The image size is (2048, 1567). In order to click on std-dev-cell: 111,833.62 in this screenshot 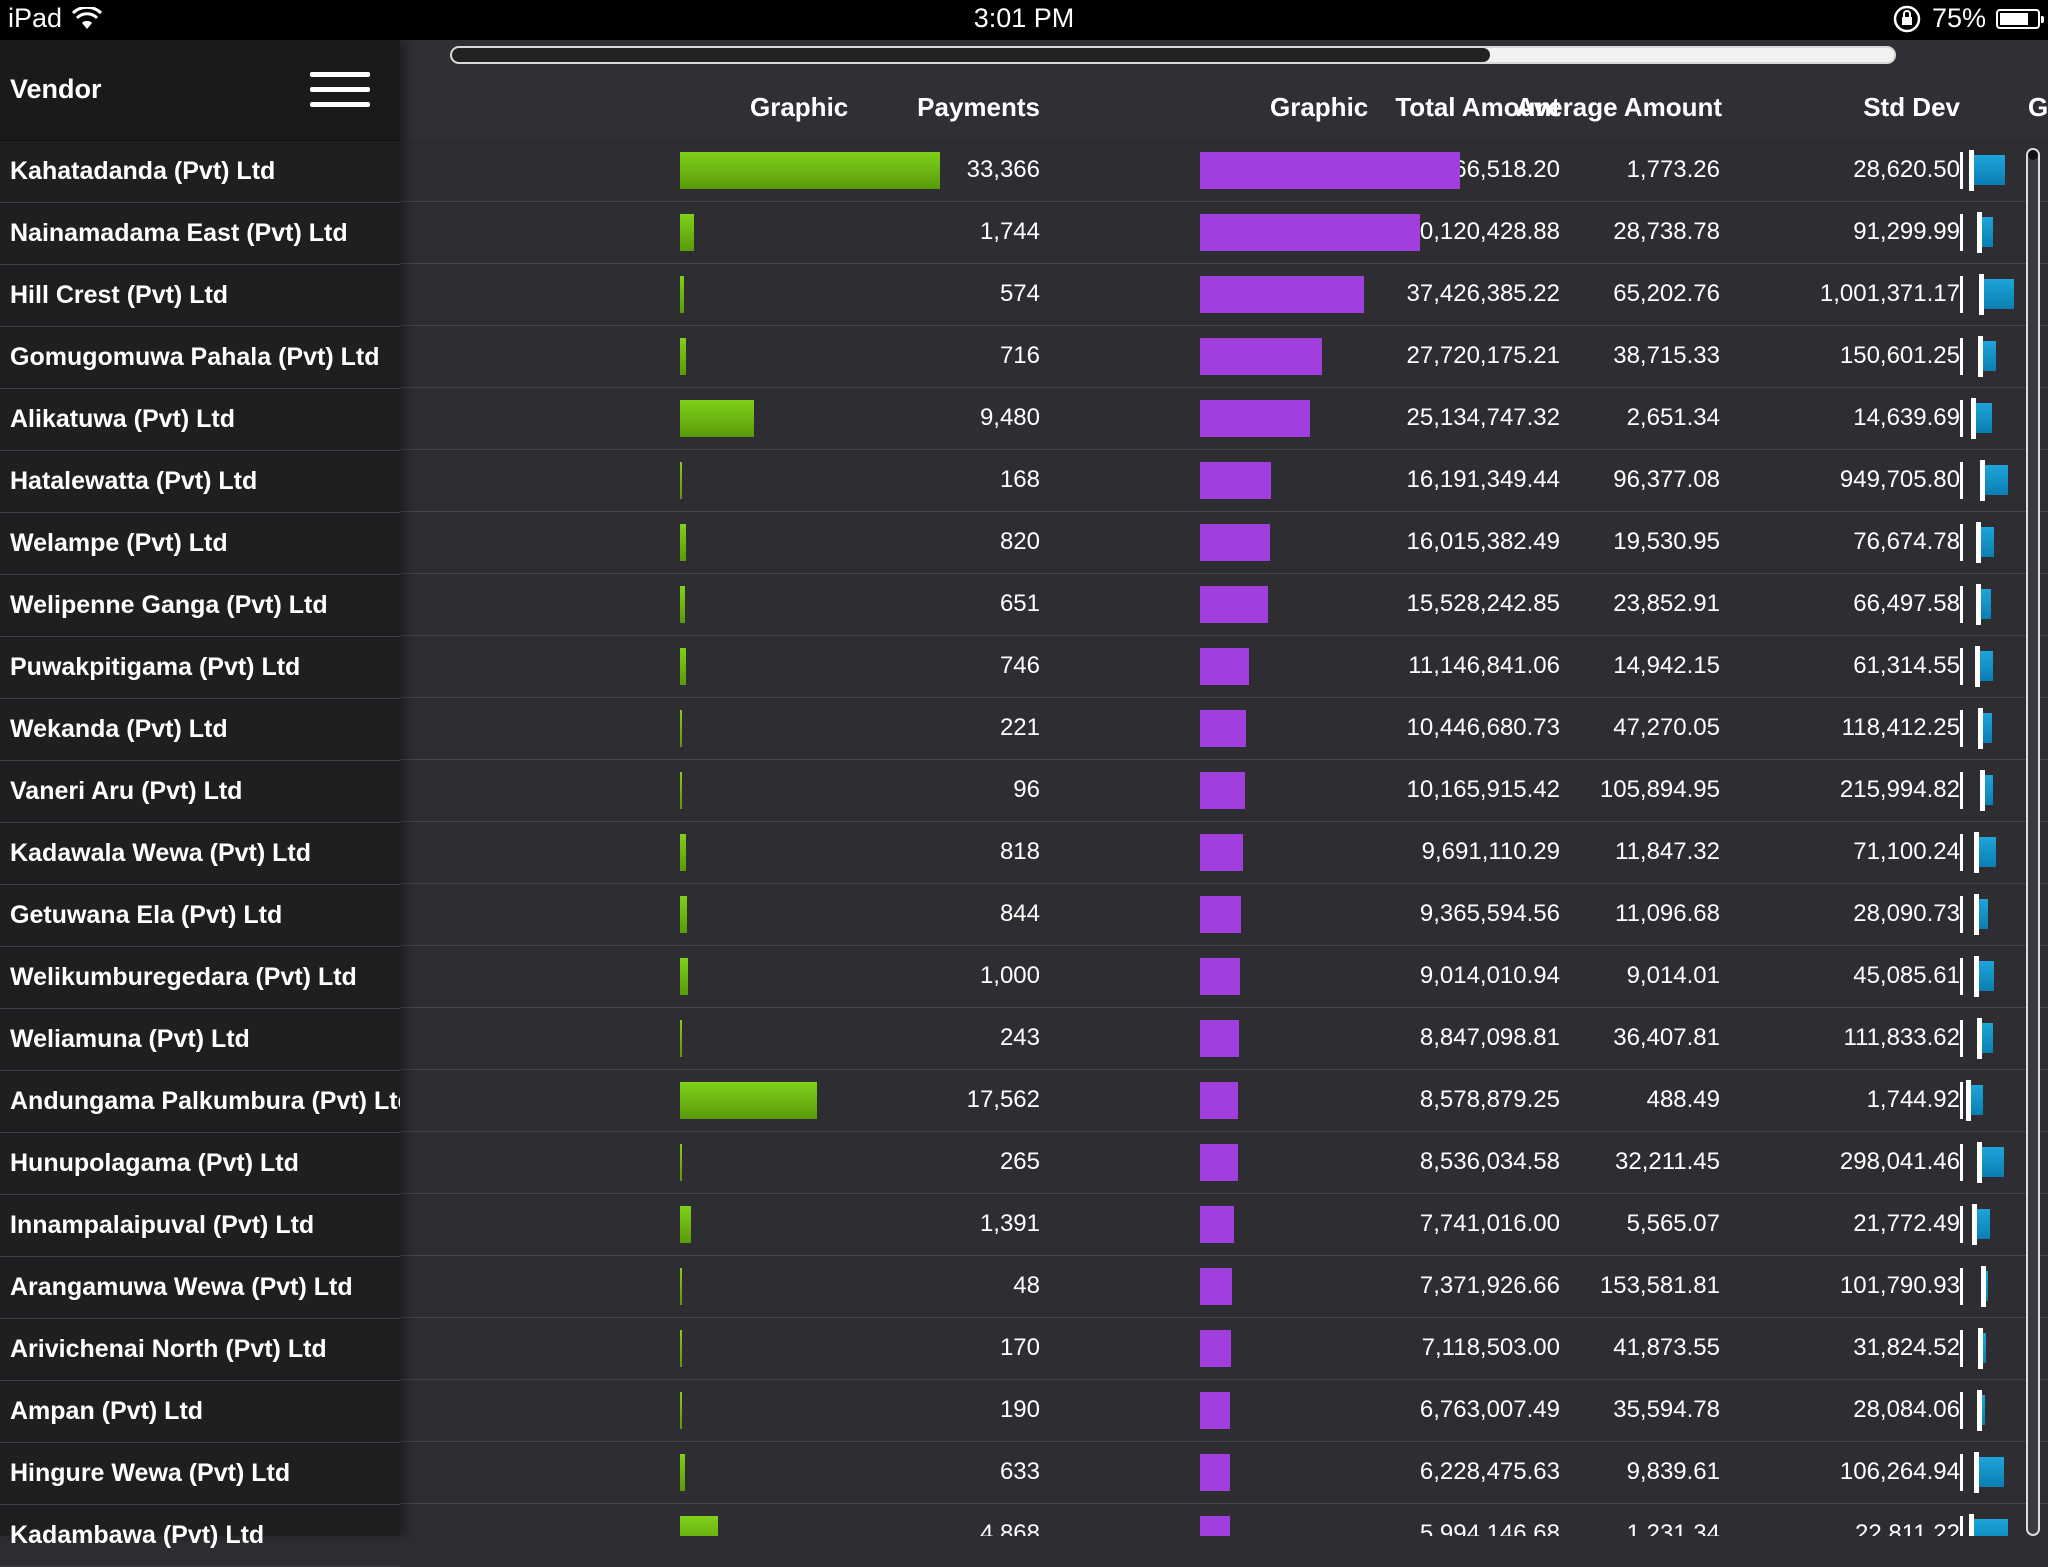, I will do `click(1901, 1037)`.